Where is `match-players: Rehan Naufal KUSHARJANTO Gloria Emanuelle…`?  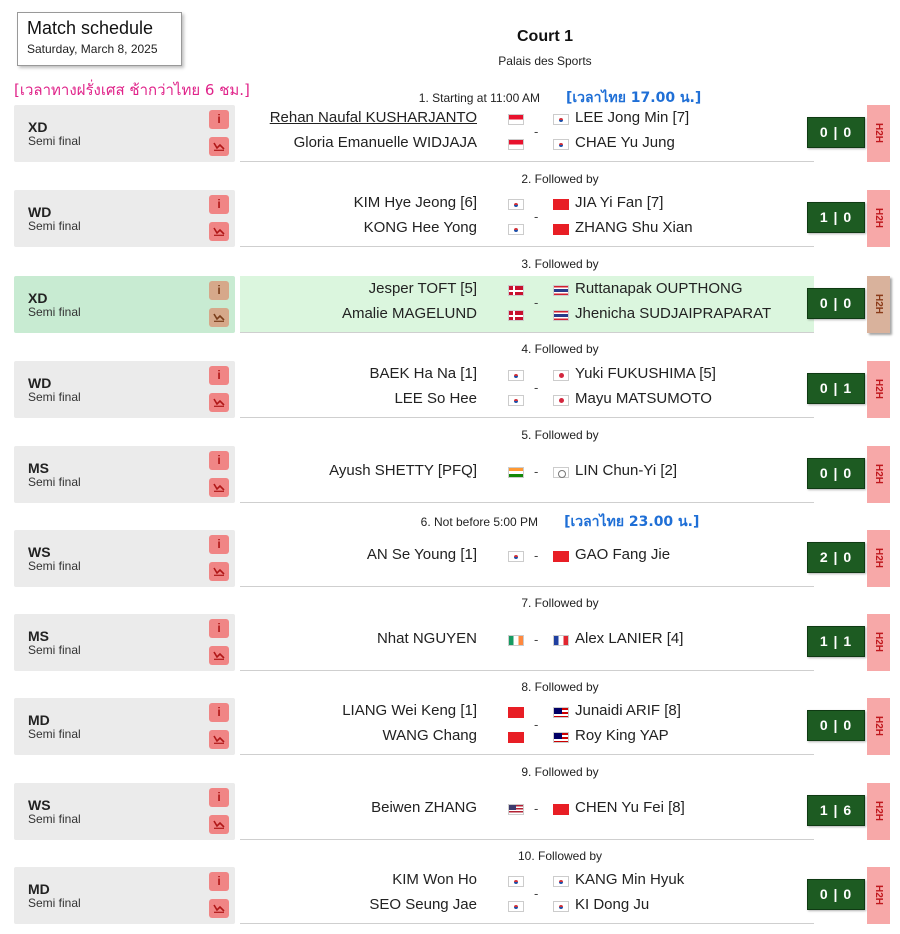 match-players: Rehan Naufal KUSHARJANTO Gloria Emanuelle… is located at coordinates (527, 133).